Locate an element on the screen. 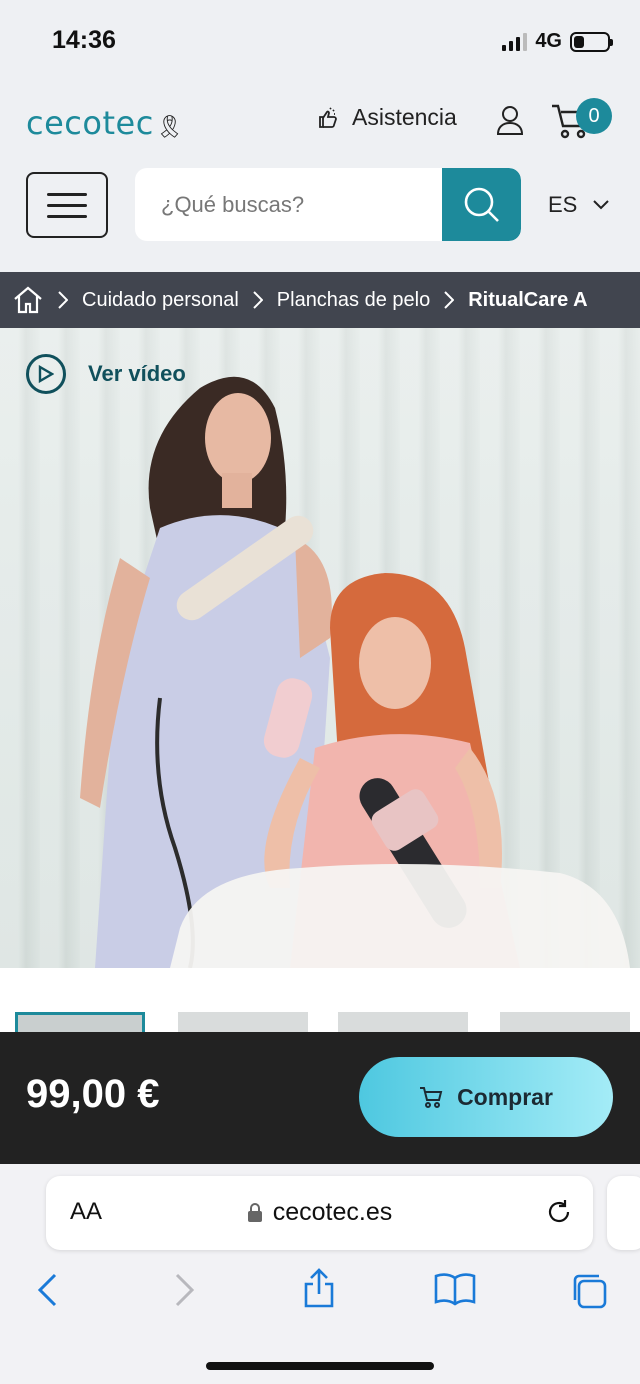  signal-icon is located at coordinates (515, 41).